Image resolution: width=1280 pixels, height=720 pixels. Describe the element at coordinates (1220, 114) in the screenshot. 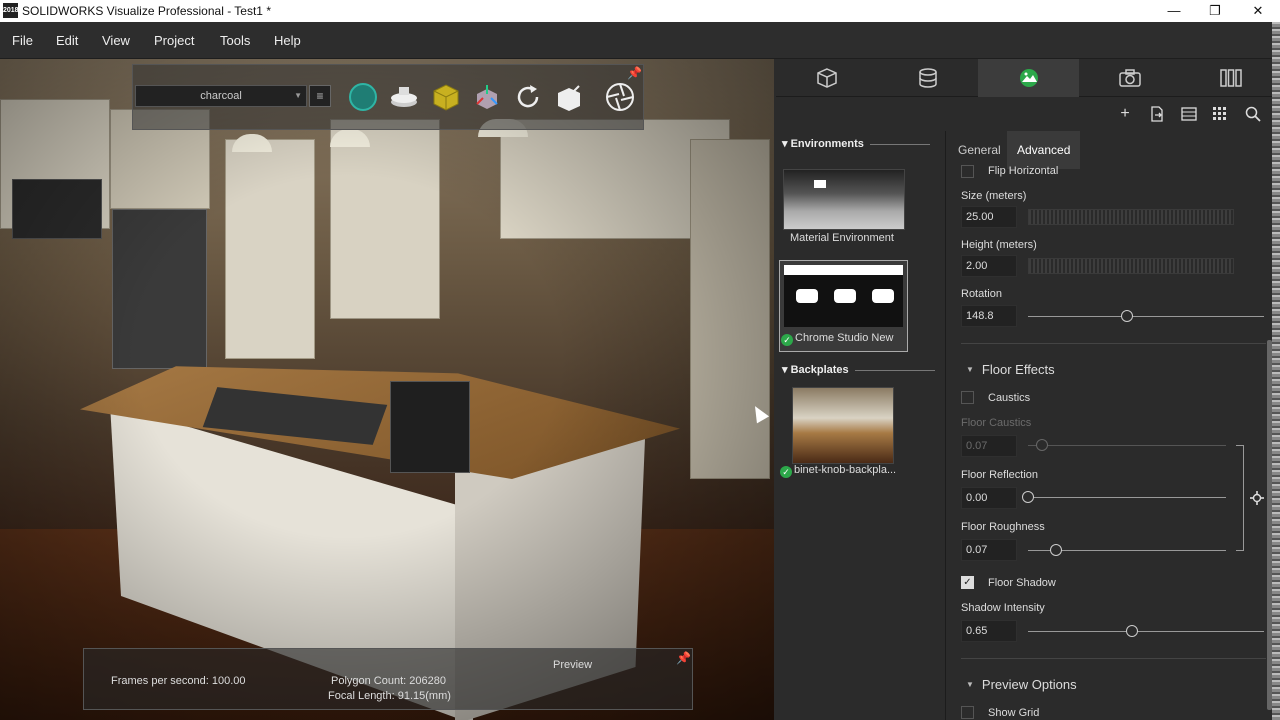

I see `grid-view-icon` at that location.